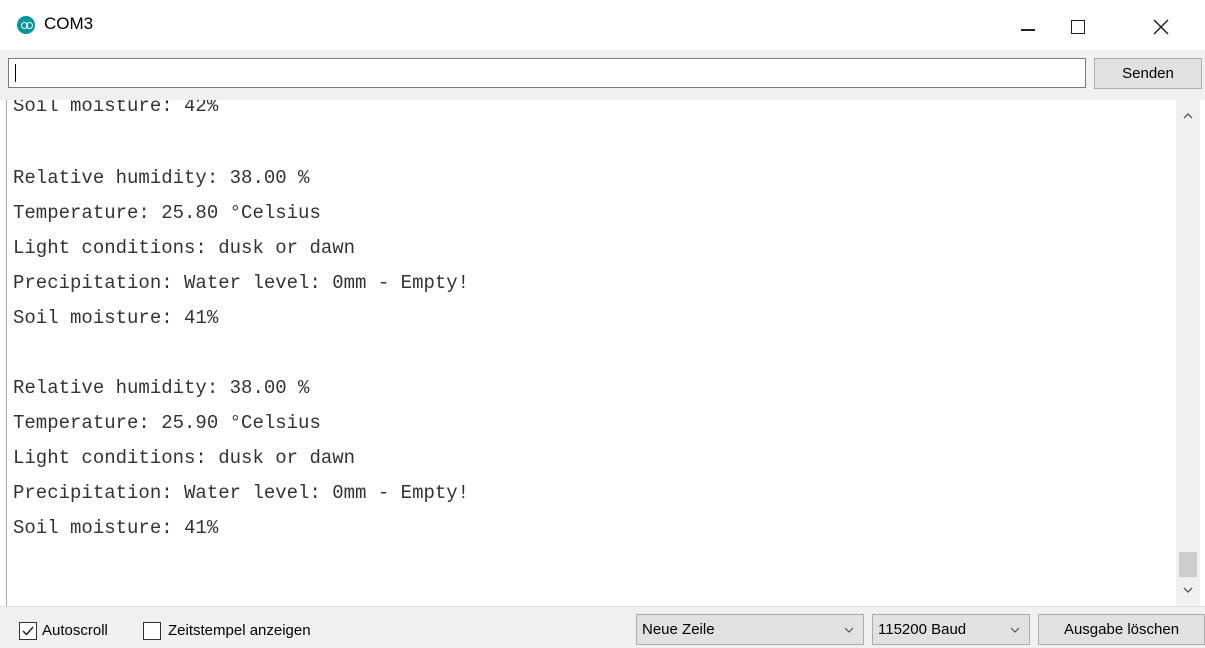  I want to click on scroll-down-icon, so click(1188, 590).